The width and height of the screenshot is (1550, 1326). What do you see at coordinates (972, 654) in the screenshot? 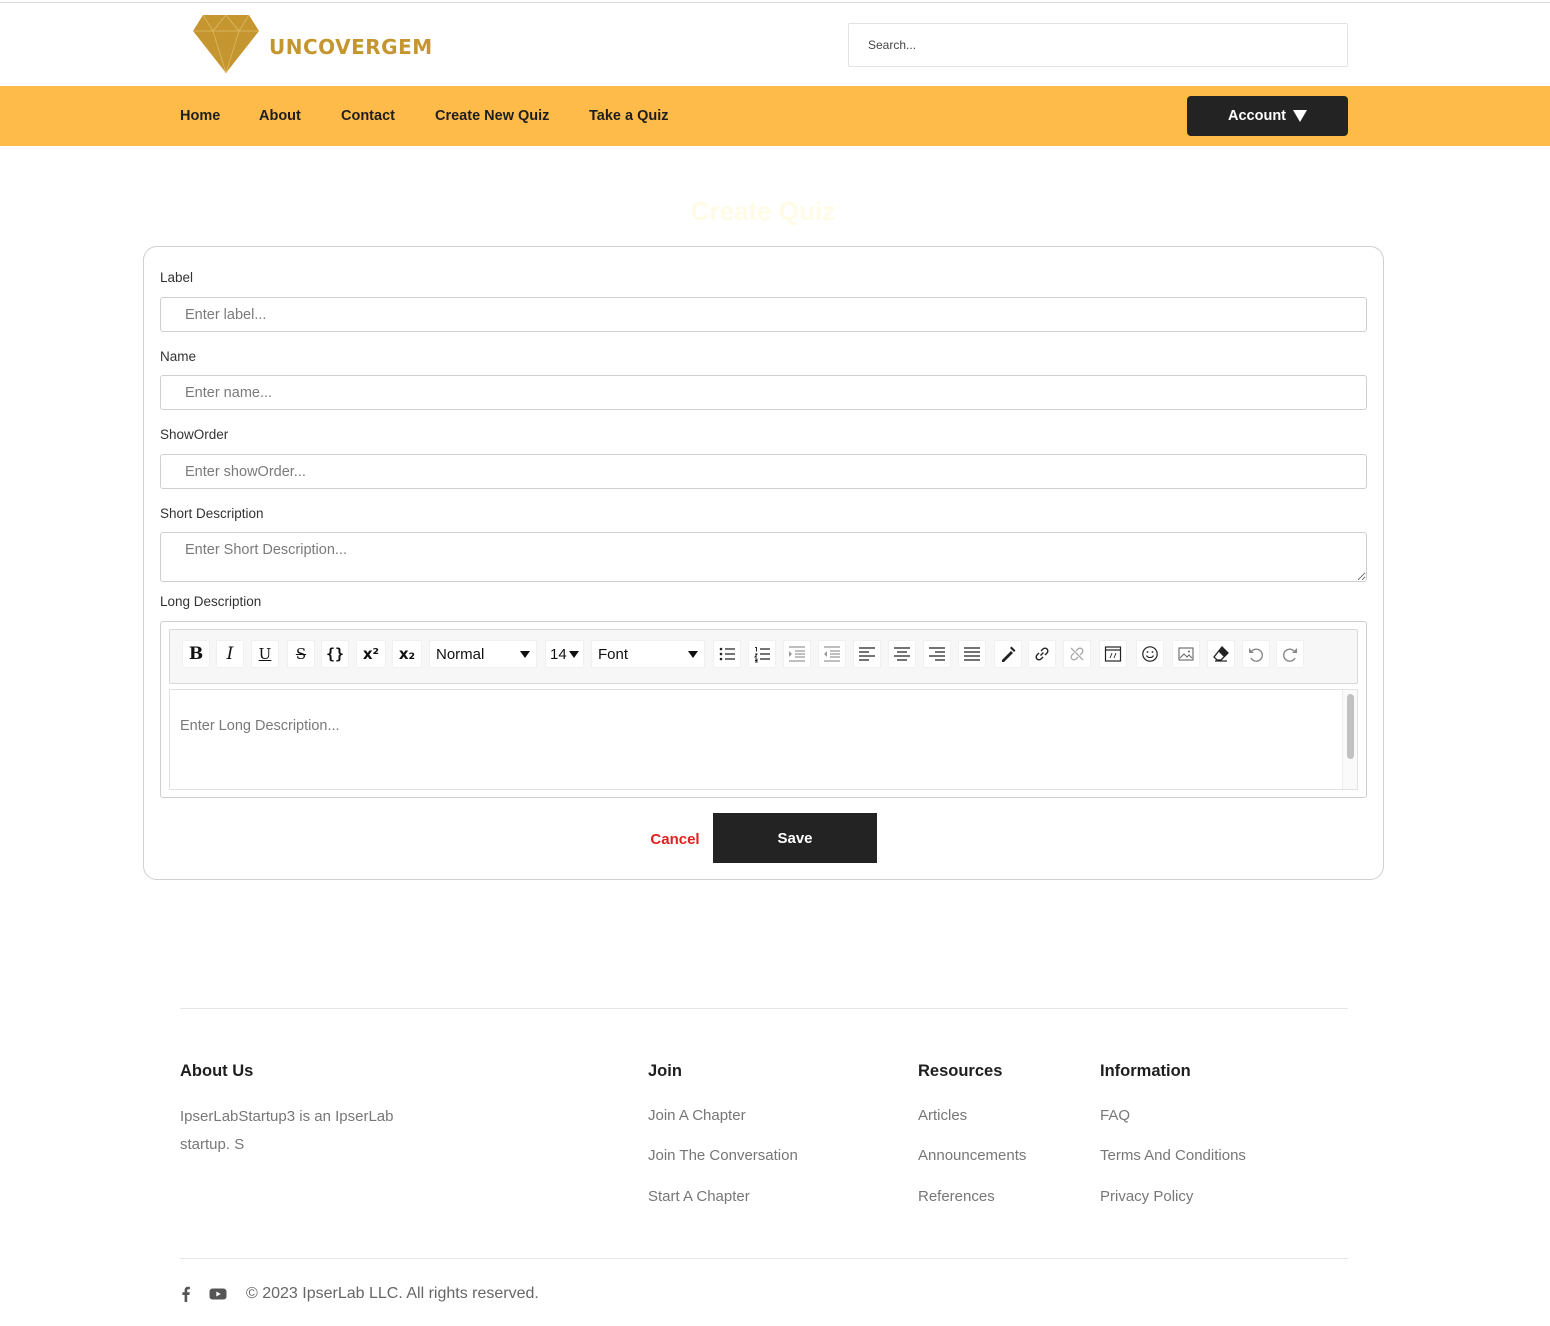
I see `align-justify-icon` at bounding box center [972, 654].